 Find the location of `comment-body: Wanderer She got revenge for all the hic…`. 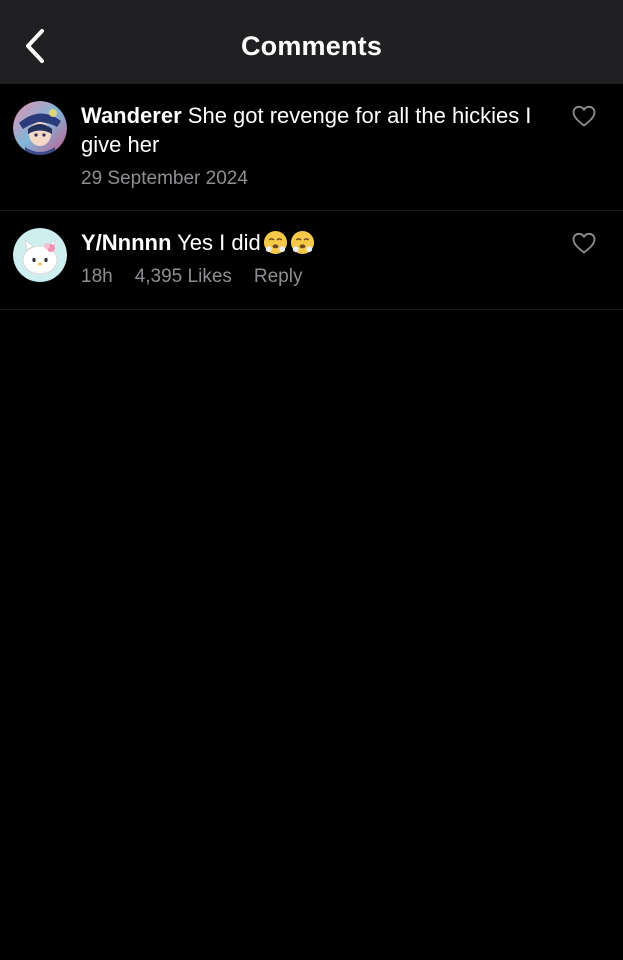

comment-body: Wanderer She got revenge for all the hic… is located at coordinates (316, 146).